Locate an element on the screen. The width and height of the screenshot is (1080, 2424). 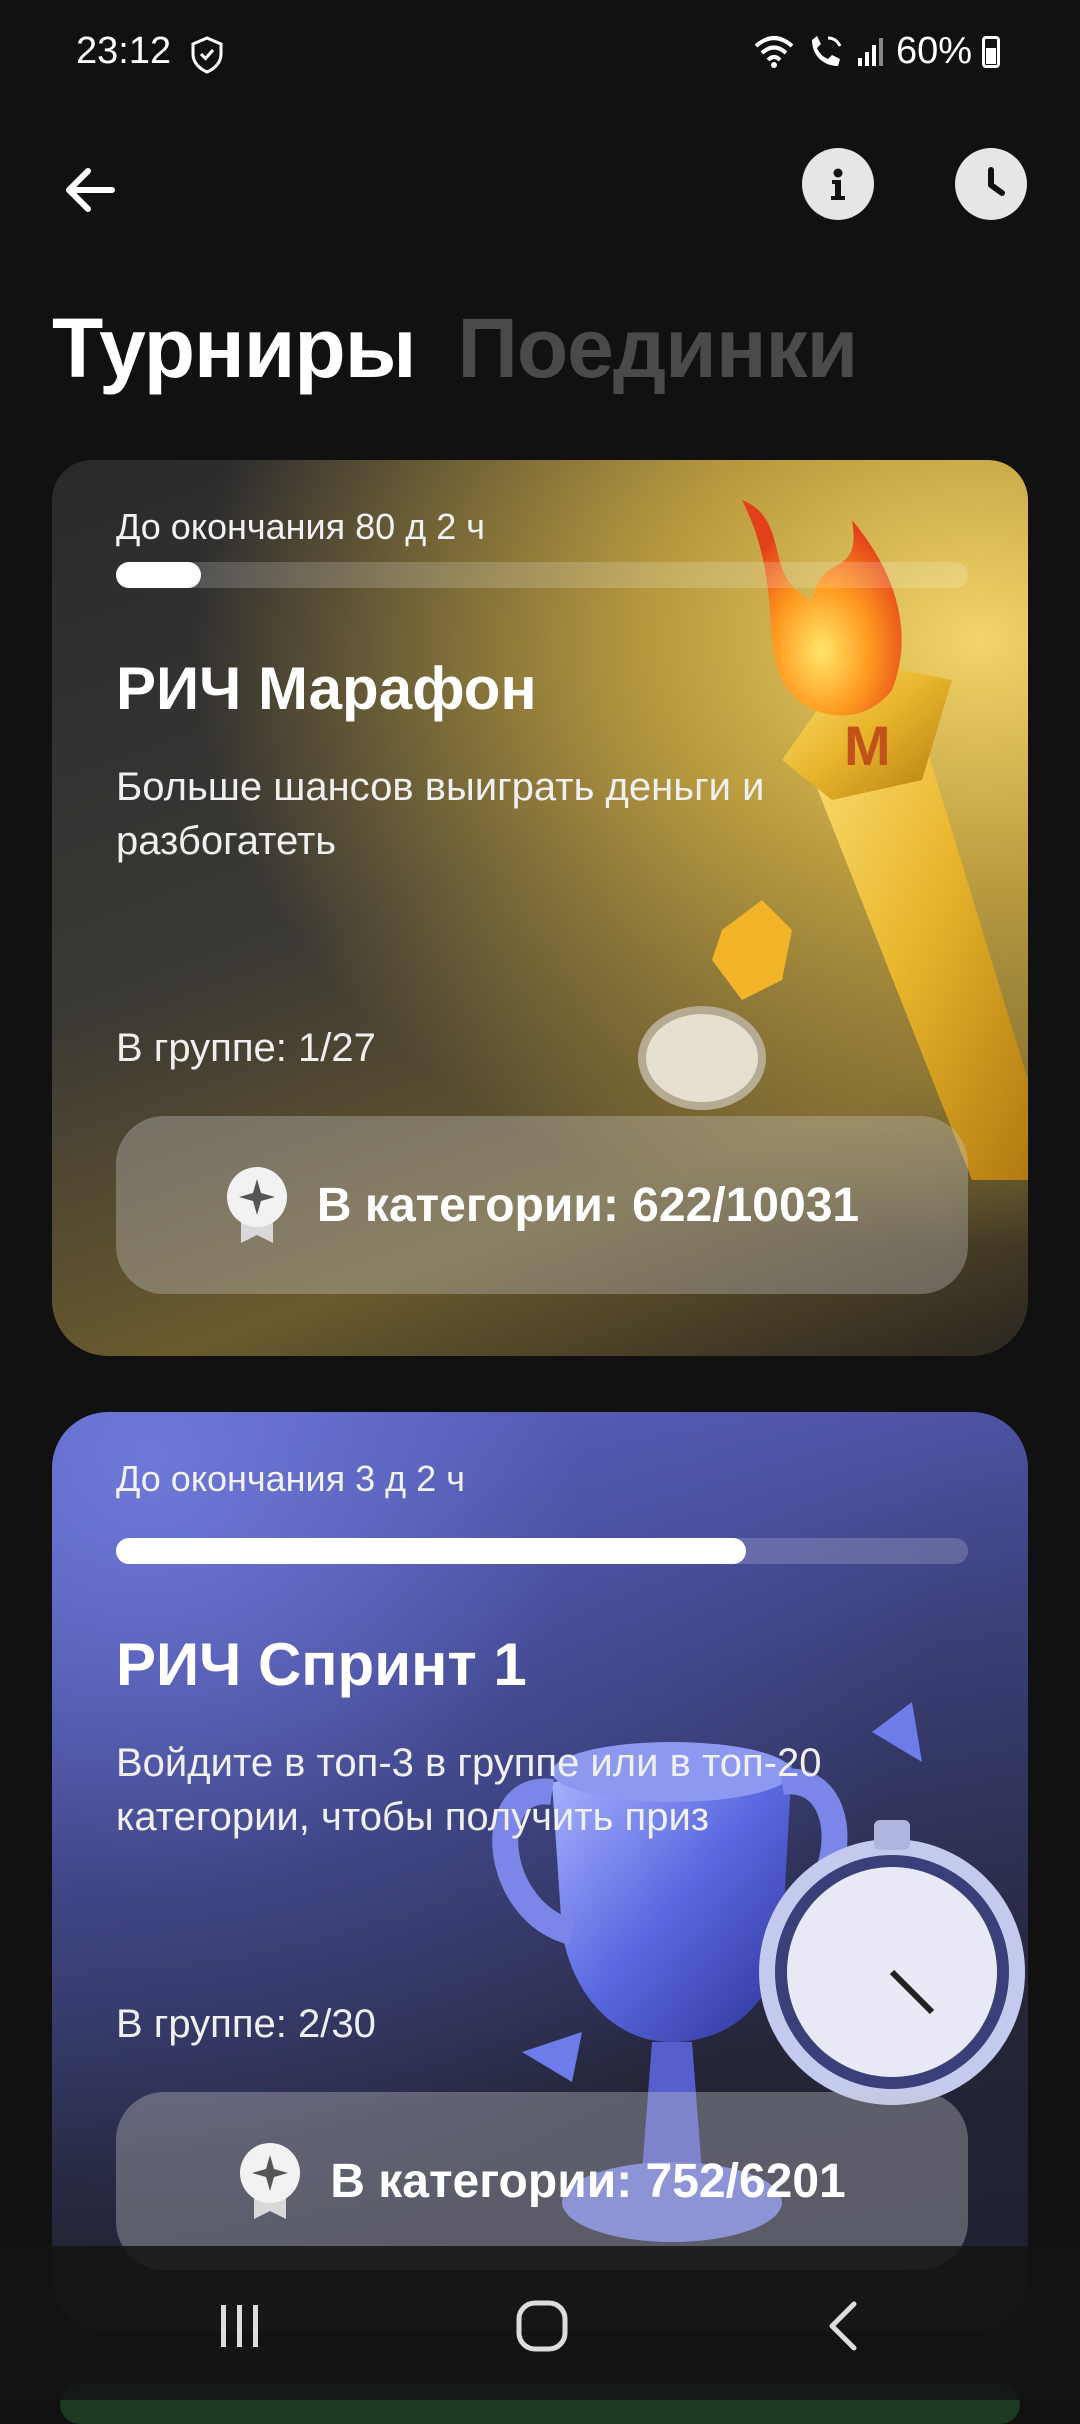
group-rank: В группе: 2/30 is located at coordinates (246, 2024).